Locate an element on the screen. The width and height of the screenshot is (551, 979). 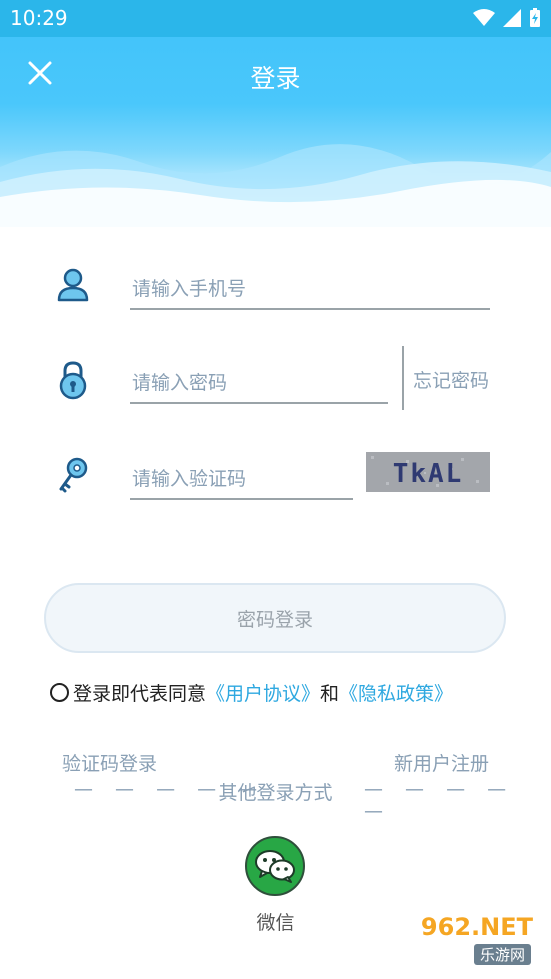
user-icon is located at coordinates (73, 285).